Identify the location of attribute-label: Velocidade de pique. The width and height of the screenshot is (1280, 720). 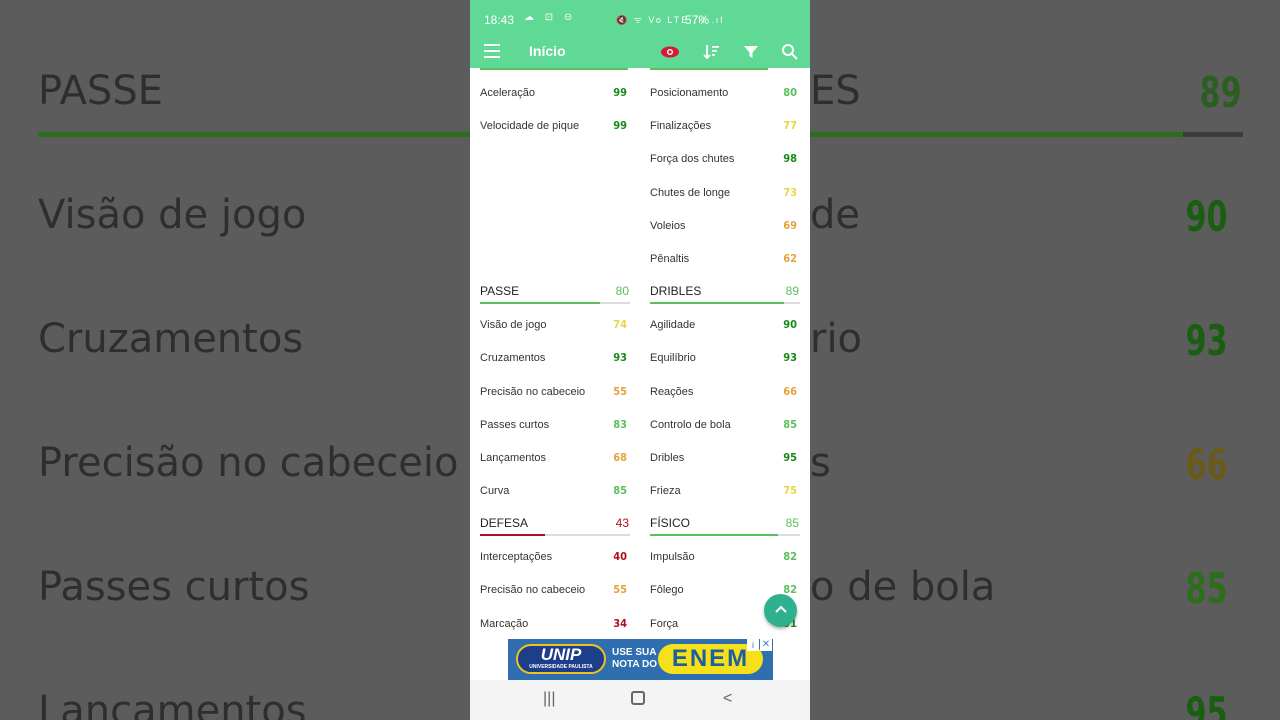
(530, 126).